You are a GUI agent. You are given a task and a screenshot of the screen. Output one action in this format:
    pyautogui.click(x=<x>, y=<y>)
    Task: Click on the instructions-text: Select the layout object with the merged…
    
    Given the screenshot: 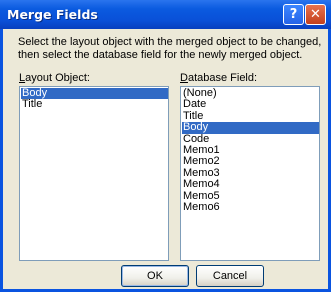 What is the action you would take?
    pyautogui.click(x=170, y=48)
    